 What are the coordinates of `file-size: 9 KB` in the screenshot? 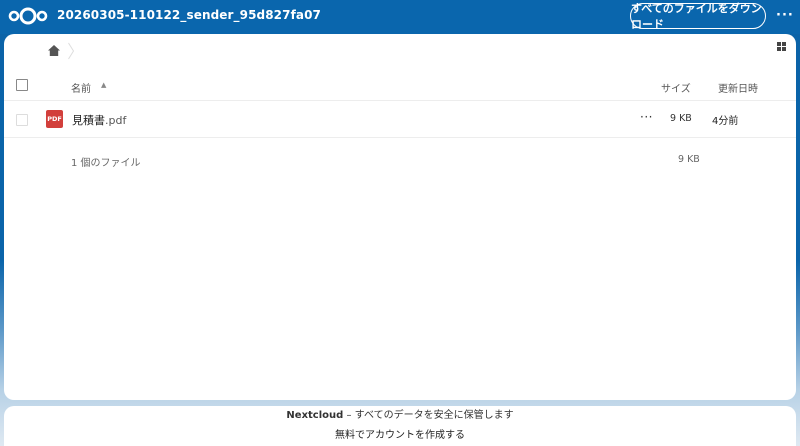 It's located at (681, 118).